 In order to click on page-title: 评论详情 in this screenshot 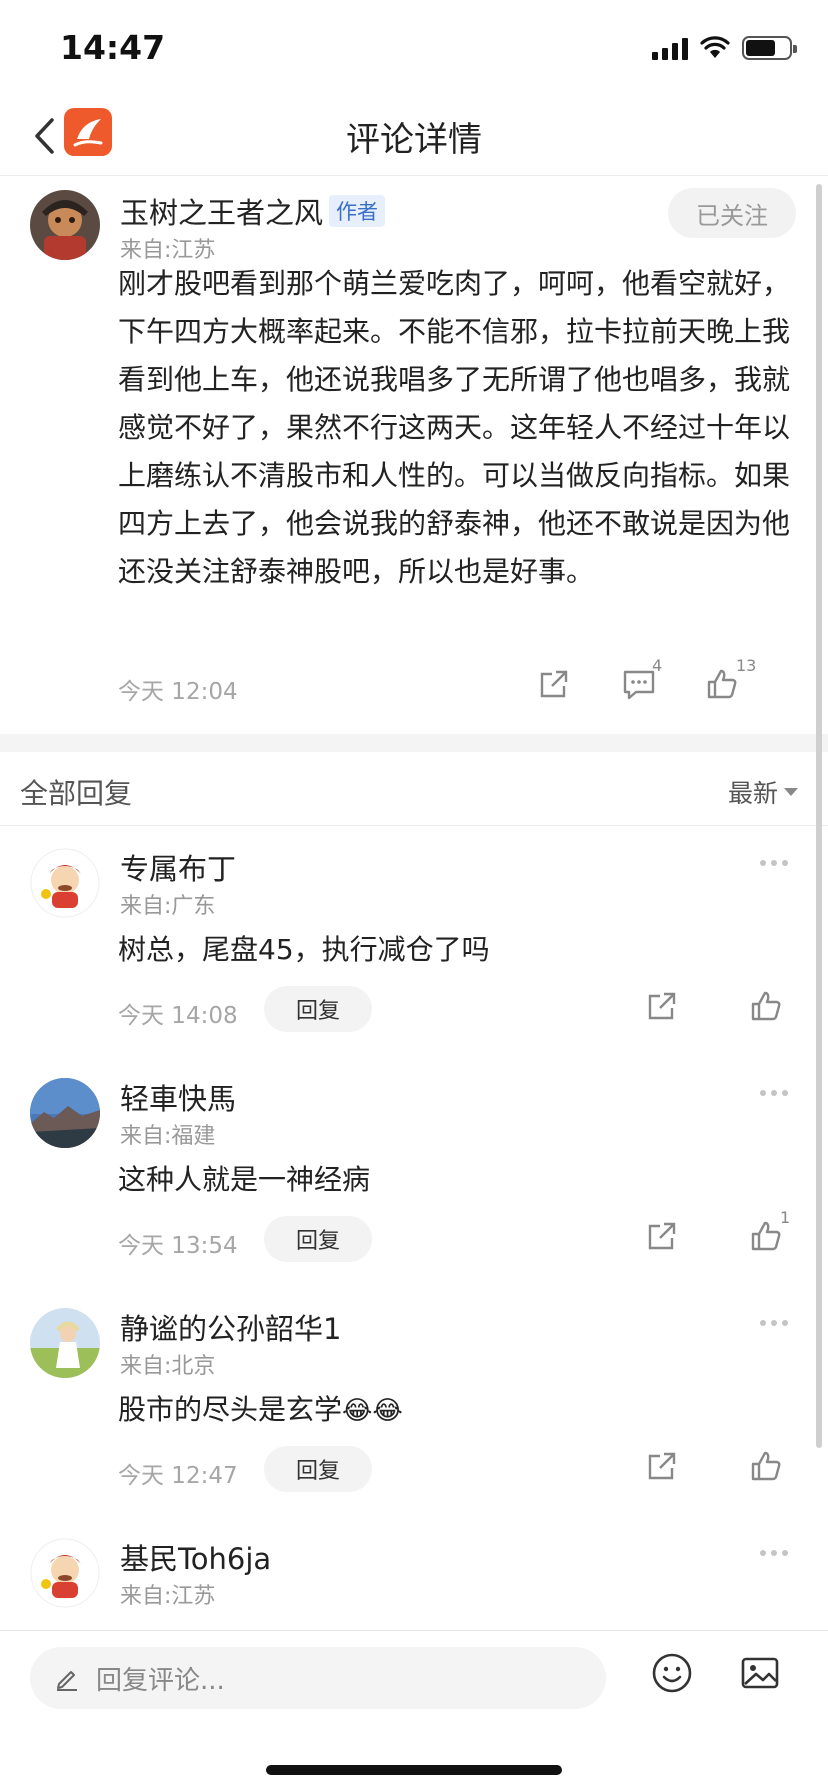, I will do `click(414, 140)`.